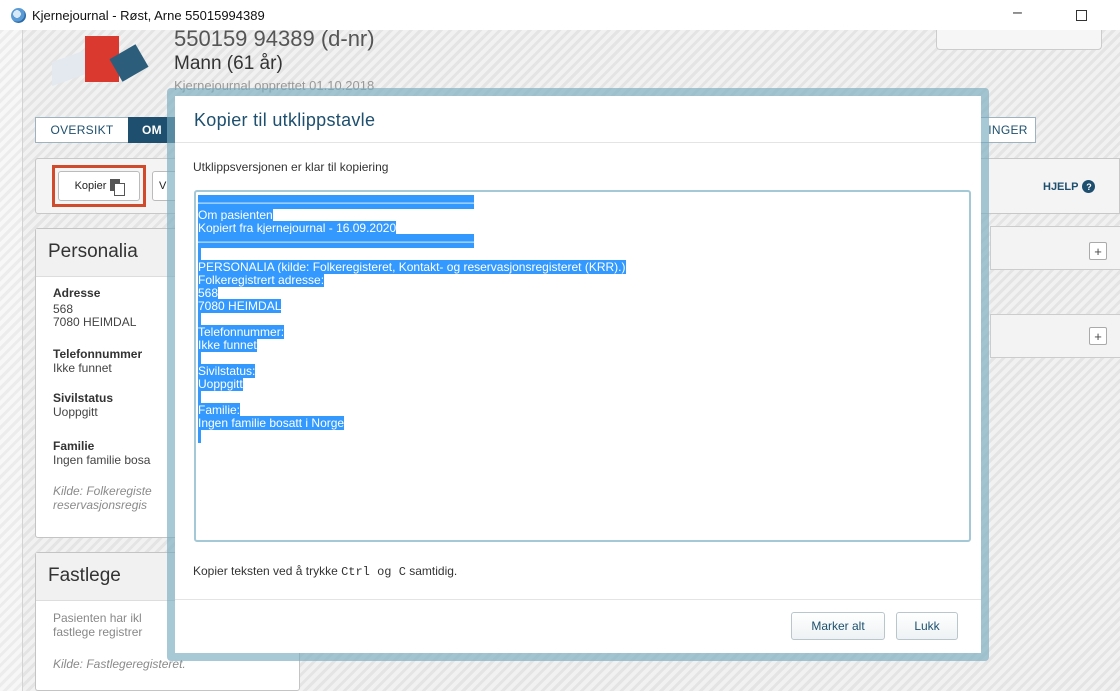  I want to click on kopier-highlight-annotation, so click(99, 186).